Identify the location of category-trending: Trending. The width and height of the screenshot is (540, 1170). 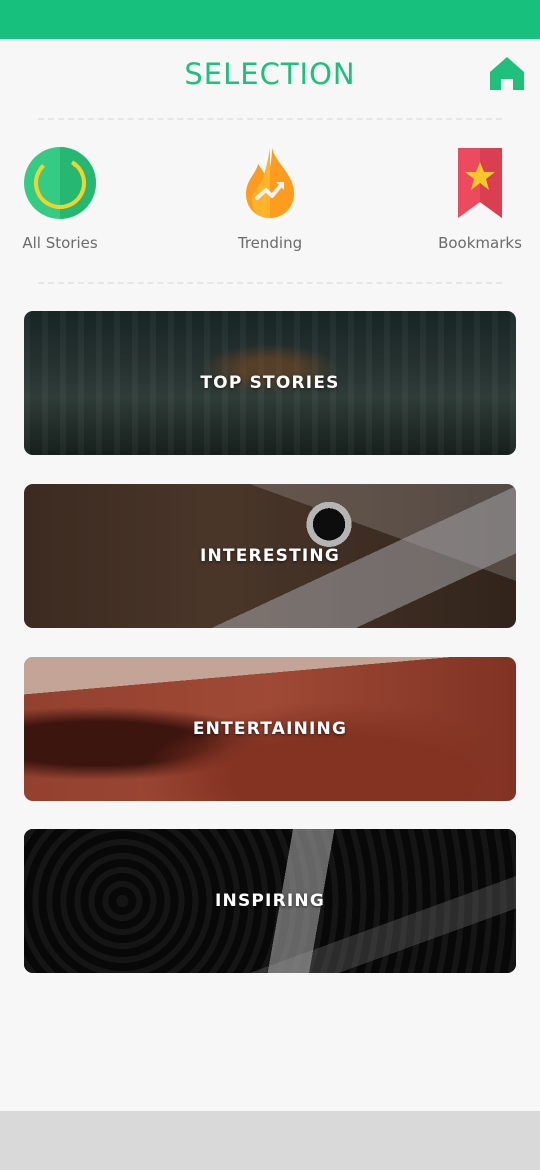
(270, 199).